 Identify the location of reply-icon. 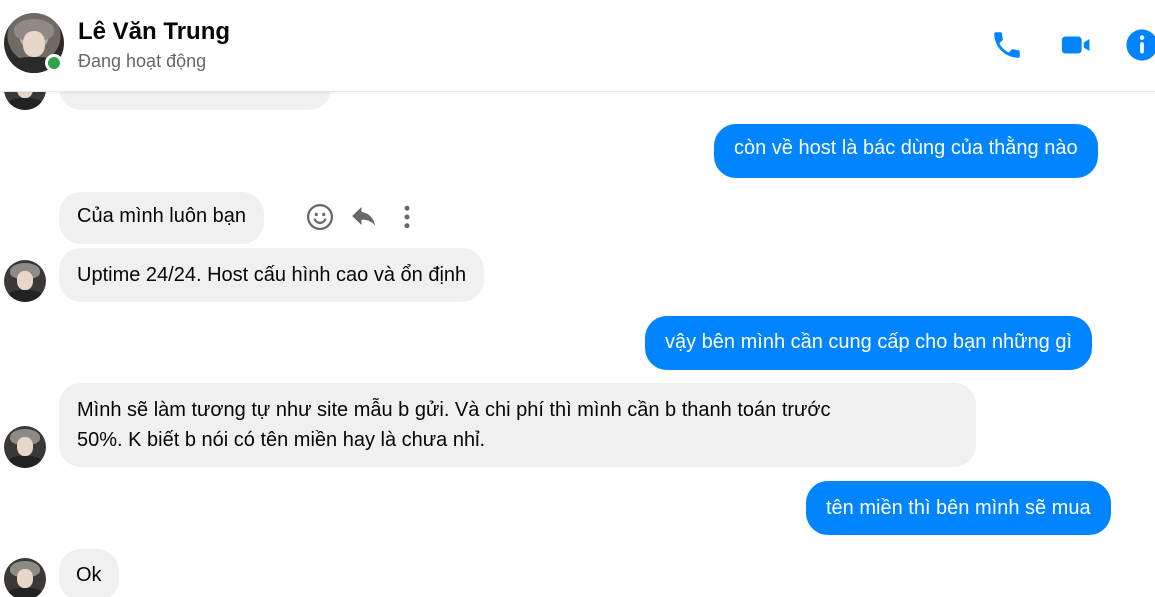
(364, 217).